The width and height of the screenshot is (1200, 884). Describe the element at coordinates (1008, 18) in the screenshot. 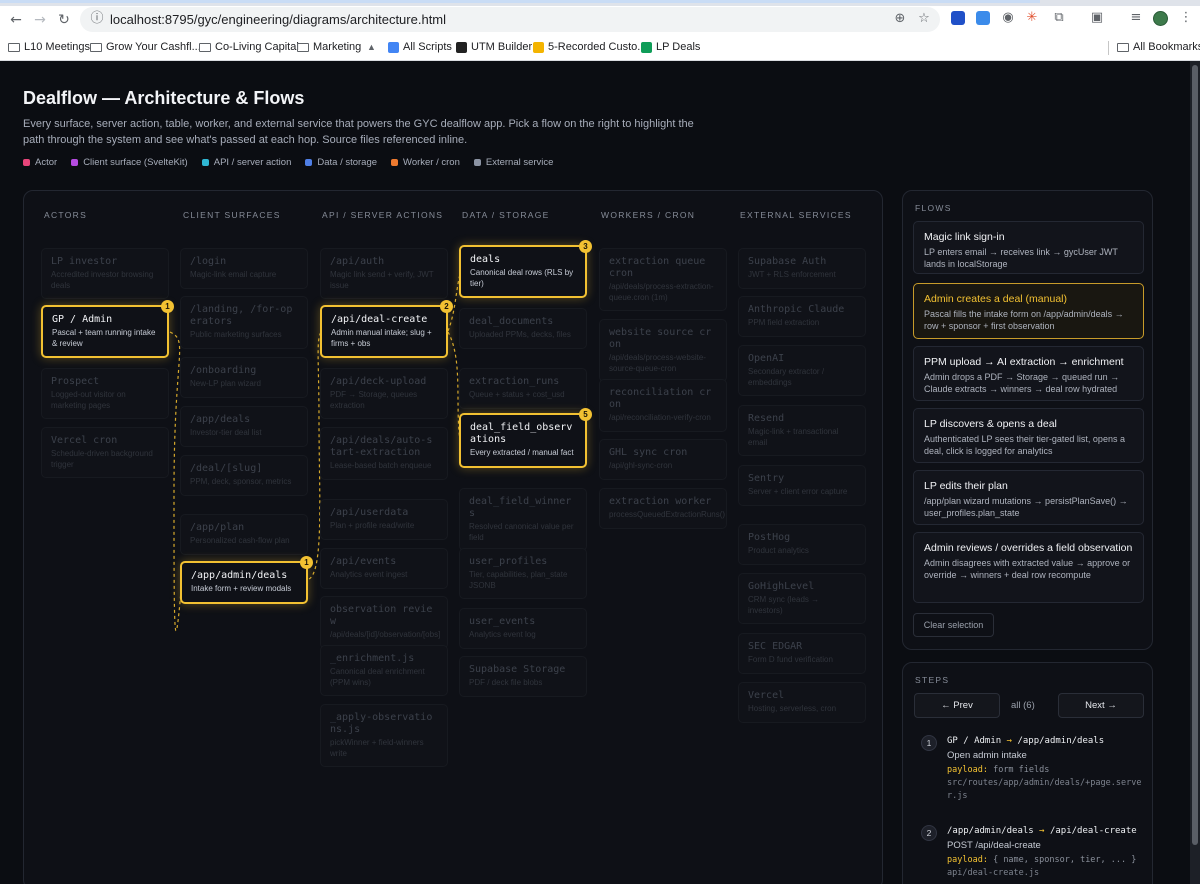

I see `camera-extension-icon: ◉` at that location.